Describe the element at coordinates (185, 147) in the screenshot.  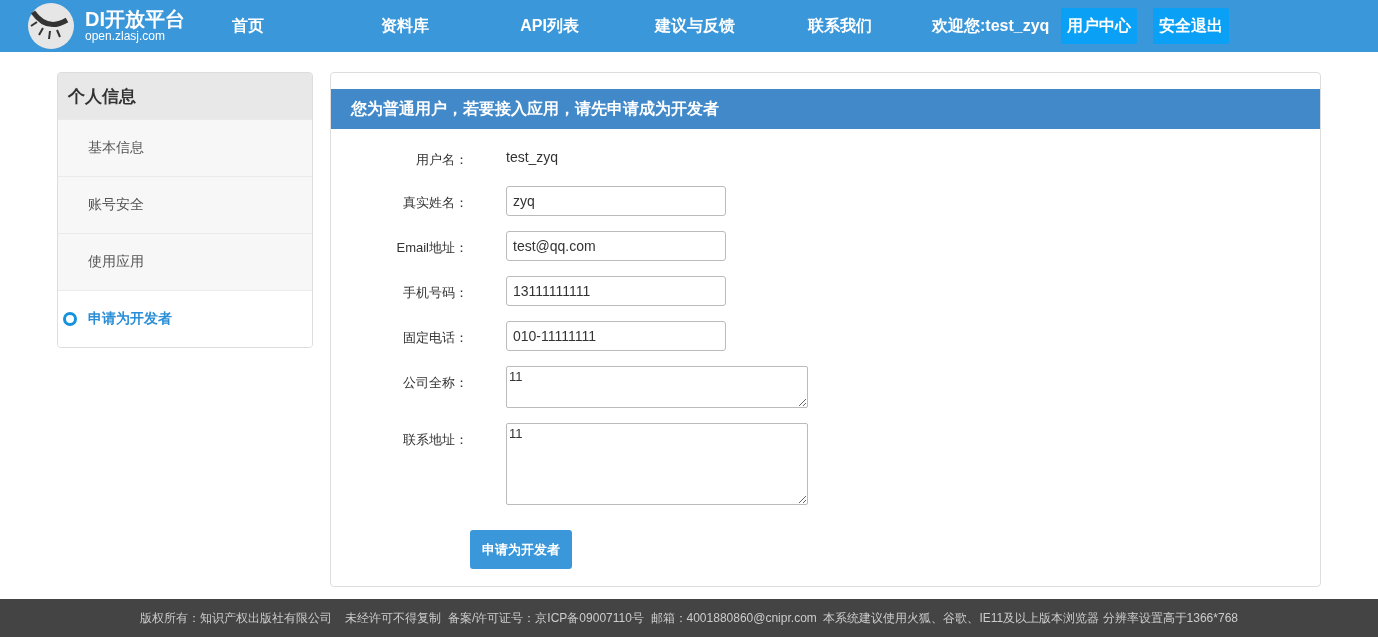
I see `sidebar-item: 基本信息` at that location.